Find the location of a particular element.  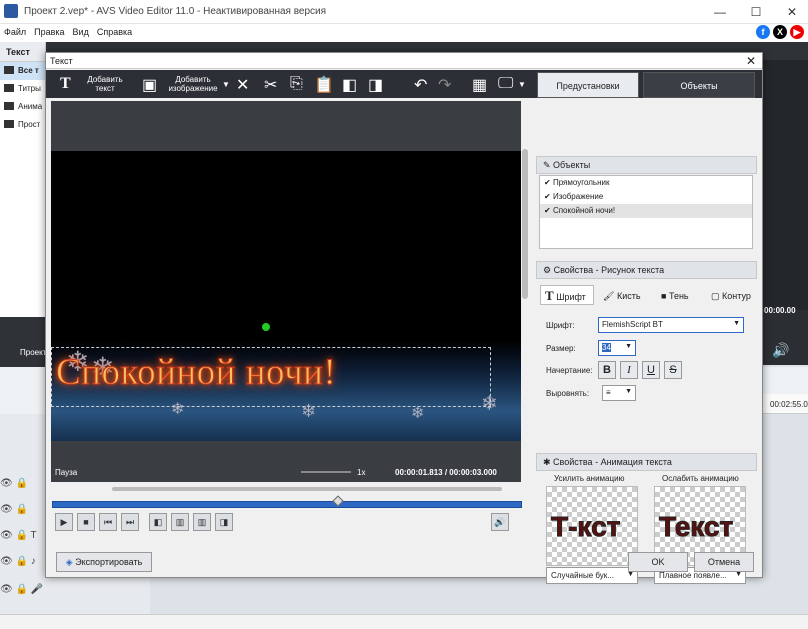

anim-in-preview: Т-кст is located at coordinates (592, 526).